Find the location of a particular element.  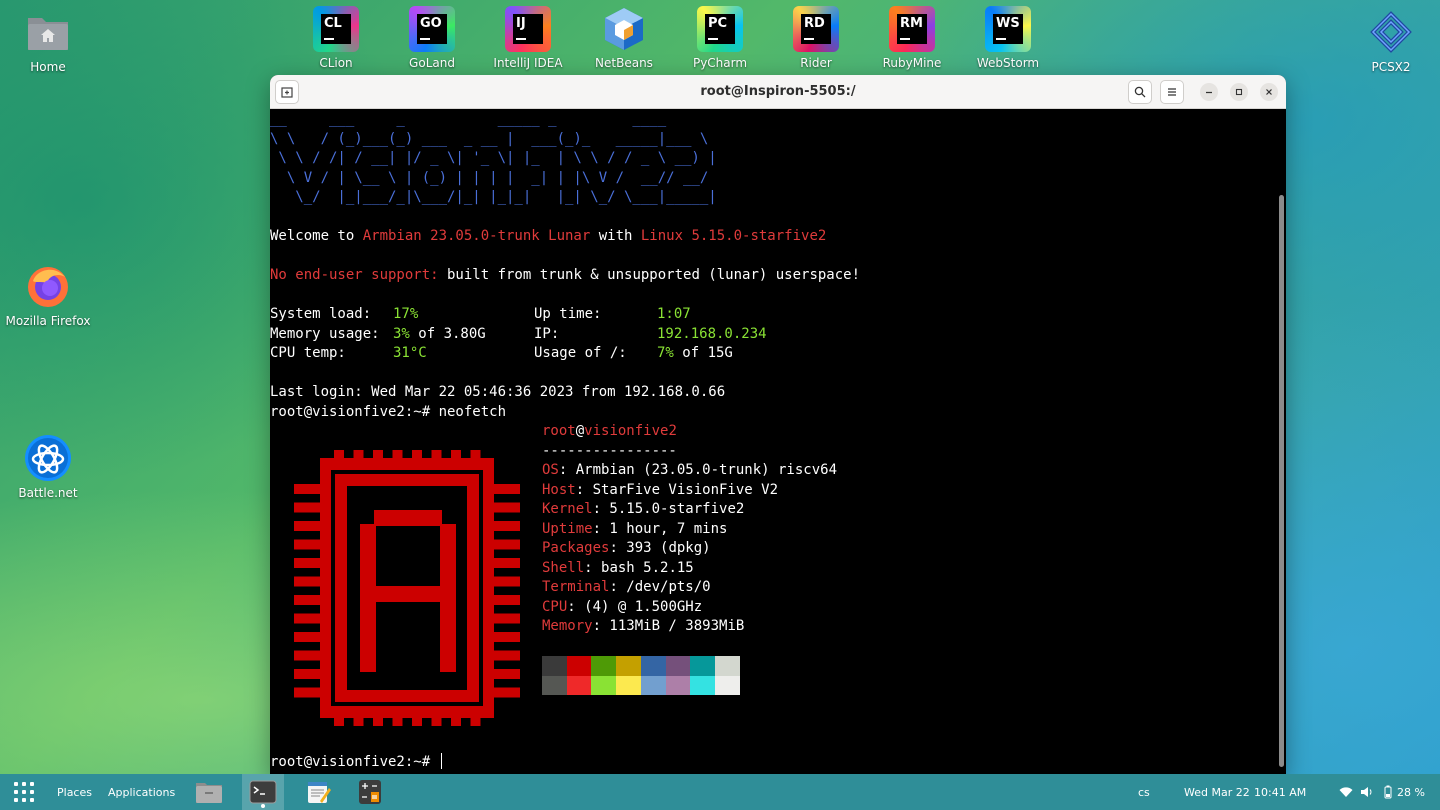

desktop-icon-pcsx2: PCSX2 is located at coordinates (1391, 41).